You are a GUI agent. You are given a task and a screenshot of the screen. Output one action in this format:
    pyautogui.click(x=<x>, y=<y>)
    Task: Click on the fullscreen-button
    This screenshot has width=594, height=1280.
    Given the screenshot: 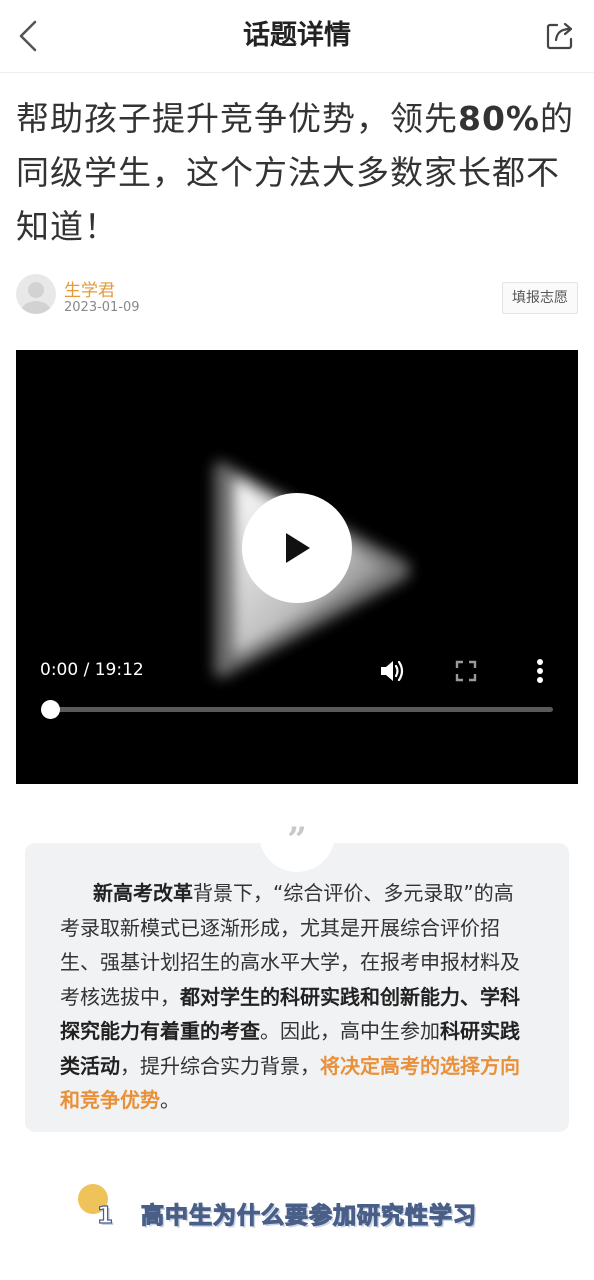 What is the action you would take?
    pyautogui.click(x=466, y=671)
    